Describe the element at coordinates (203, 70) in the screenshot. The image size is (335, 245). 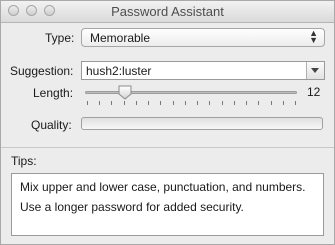
I see `suggestion-combobox: hush2:luster` at that location.